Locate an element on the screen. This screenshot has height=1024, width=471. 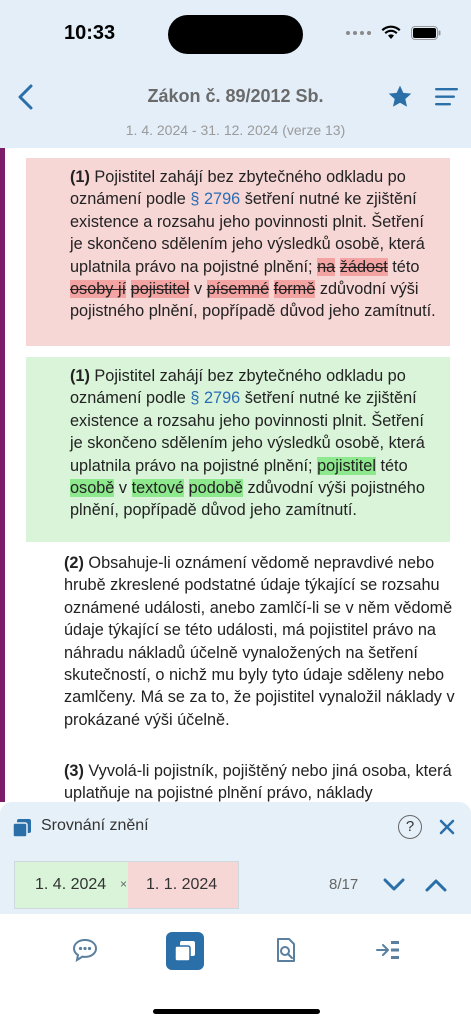
version-range: 1. 4. 2024 - 31. 12. 2024 (verze 13) is located at coordinates (235, 130).